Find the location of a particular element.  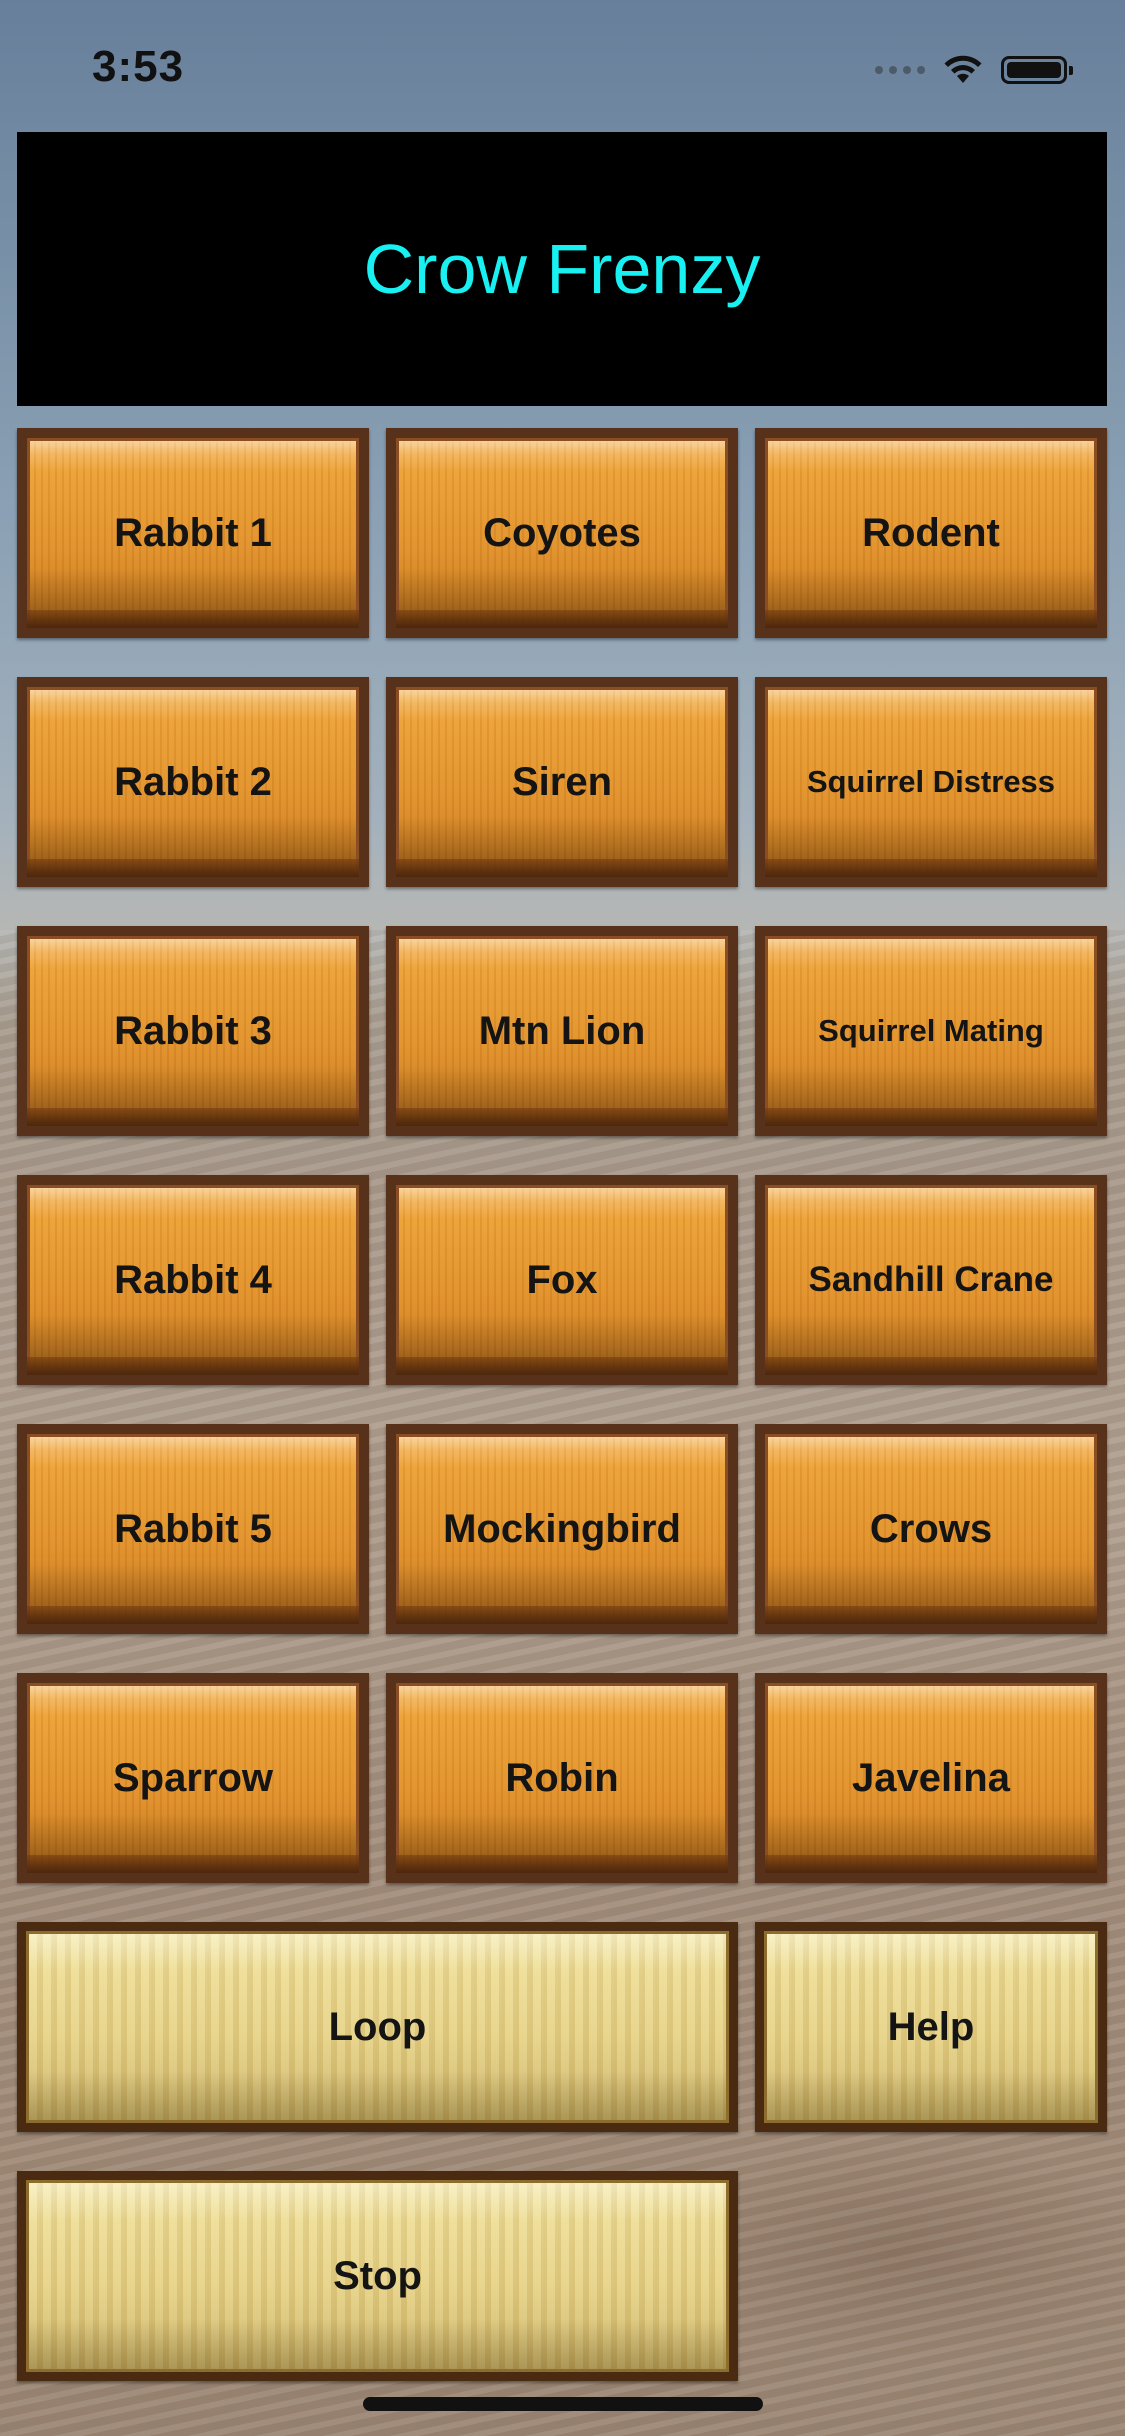

stop-button: Stop is located at coordinates (377, 2276).